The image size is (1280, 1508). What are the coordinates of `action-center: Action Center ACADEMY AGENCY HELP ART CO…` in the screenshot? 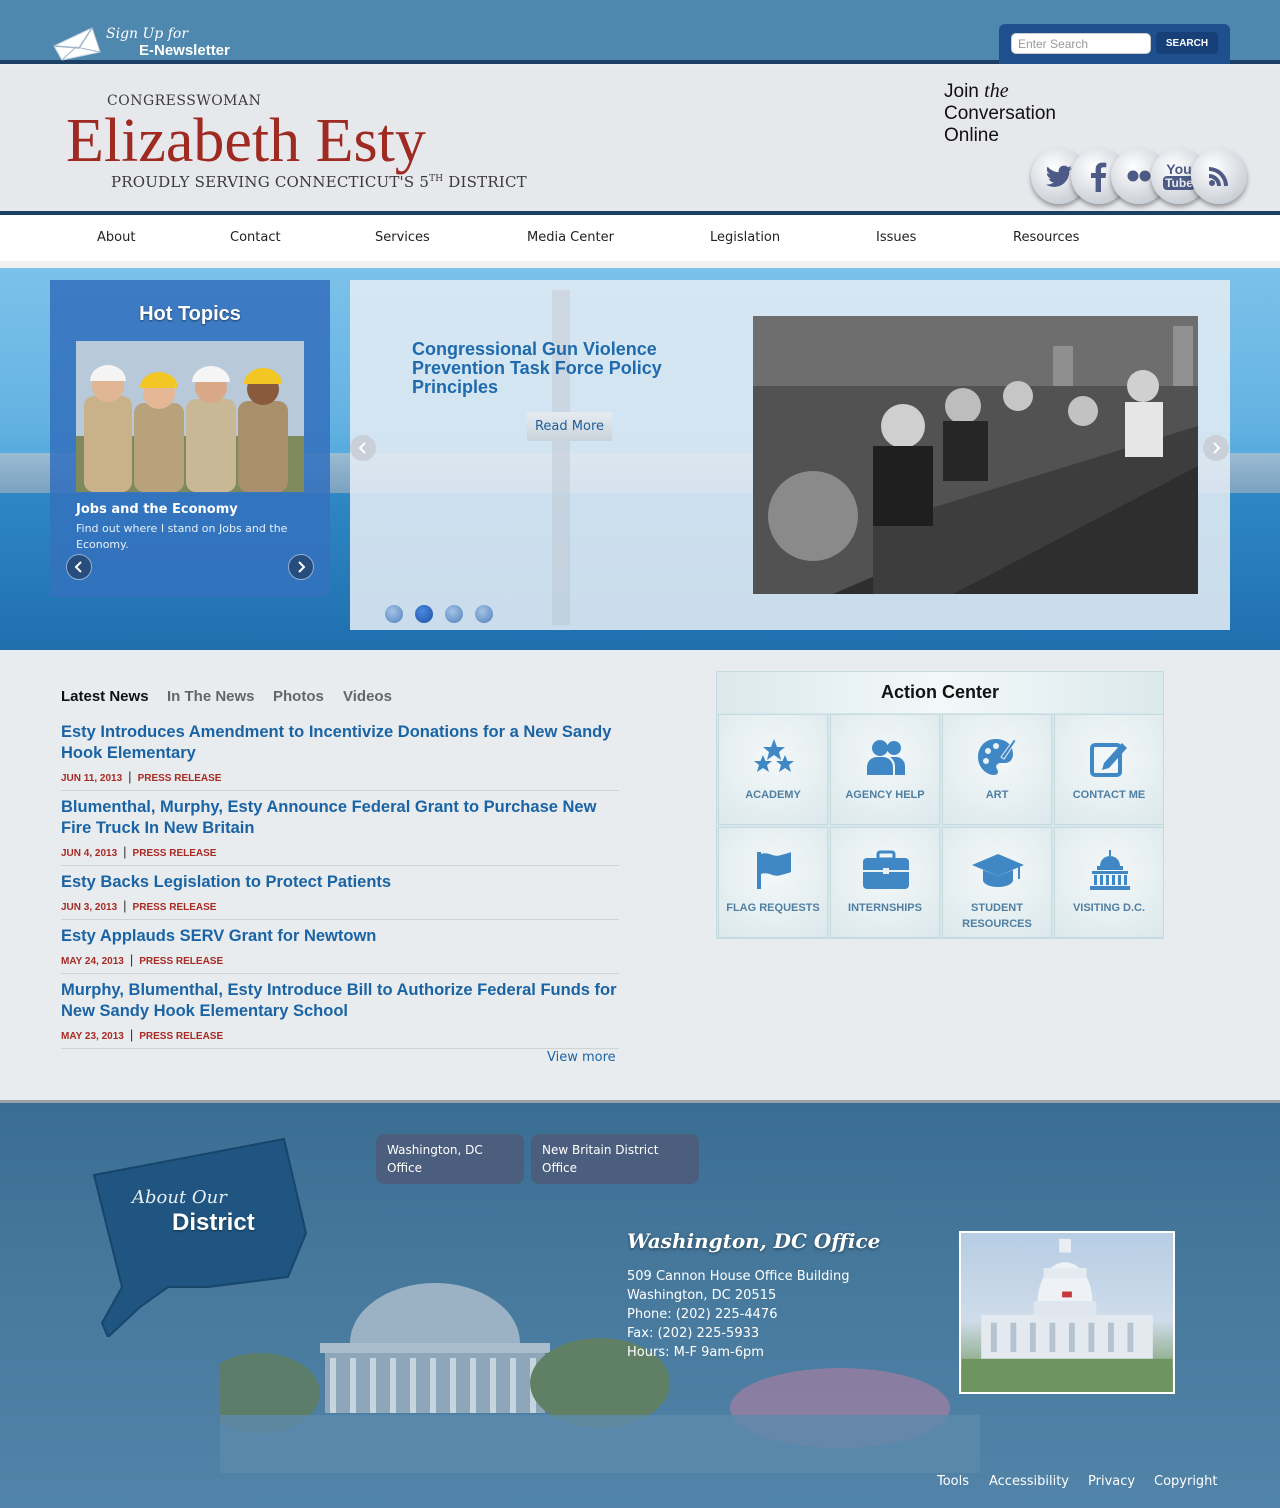 It's located at (940, 805).